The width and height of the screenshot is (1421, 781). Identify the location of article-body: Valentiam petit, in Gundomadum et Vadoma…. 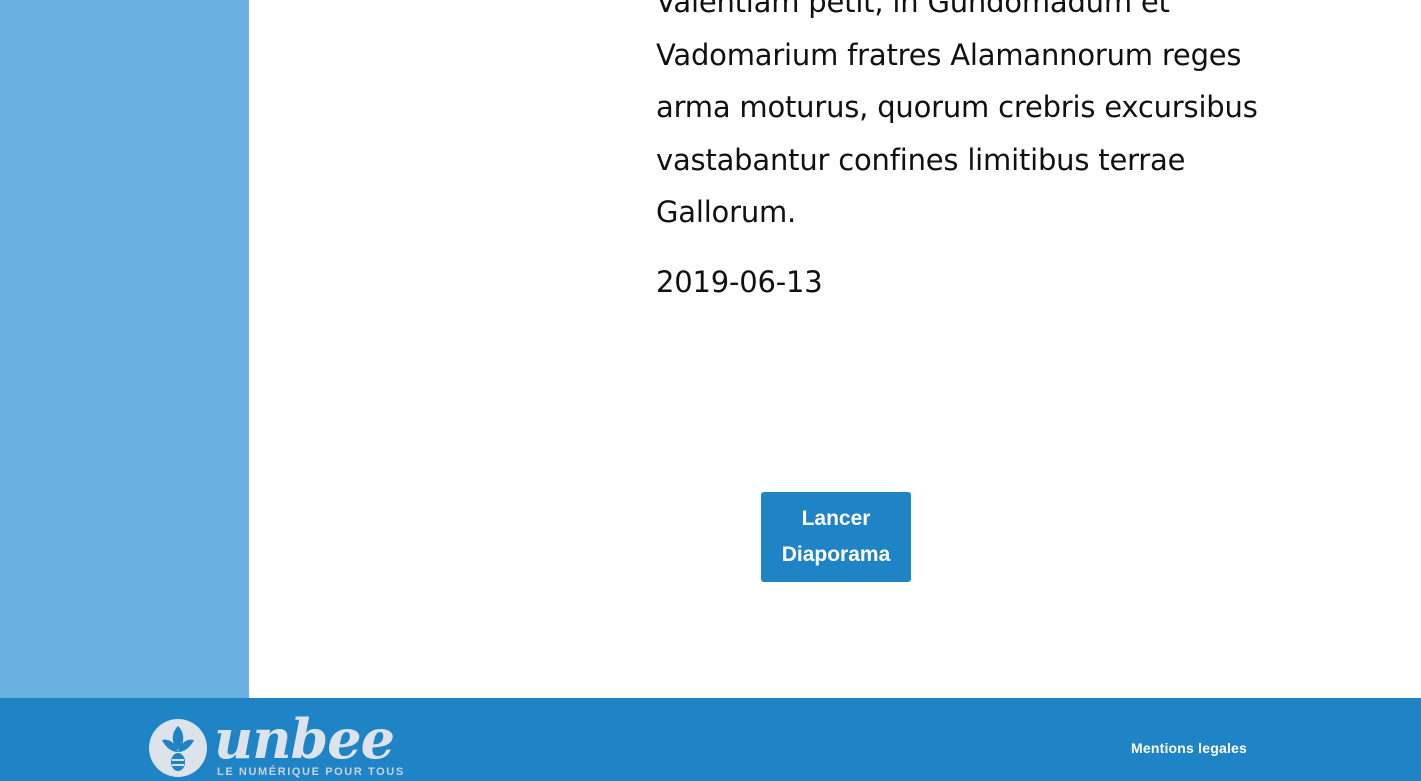
(957, 114).